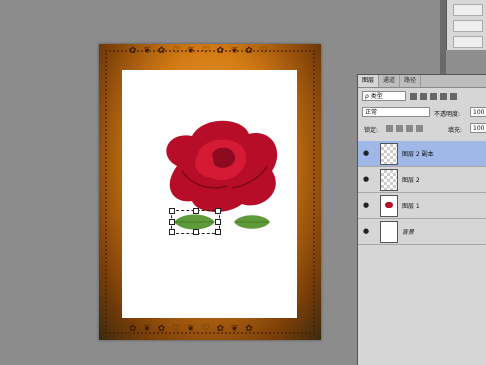 Image resolution: width=486 pixels, height=365 pixels. Describe the element at coordinates (422, 180) in the screenshot. I see `layer-row: ● 图层 2` at that location.